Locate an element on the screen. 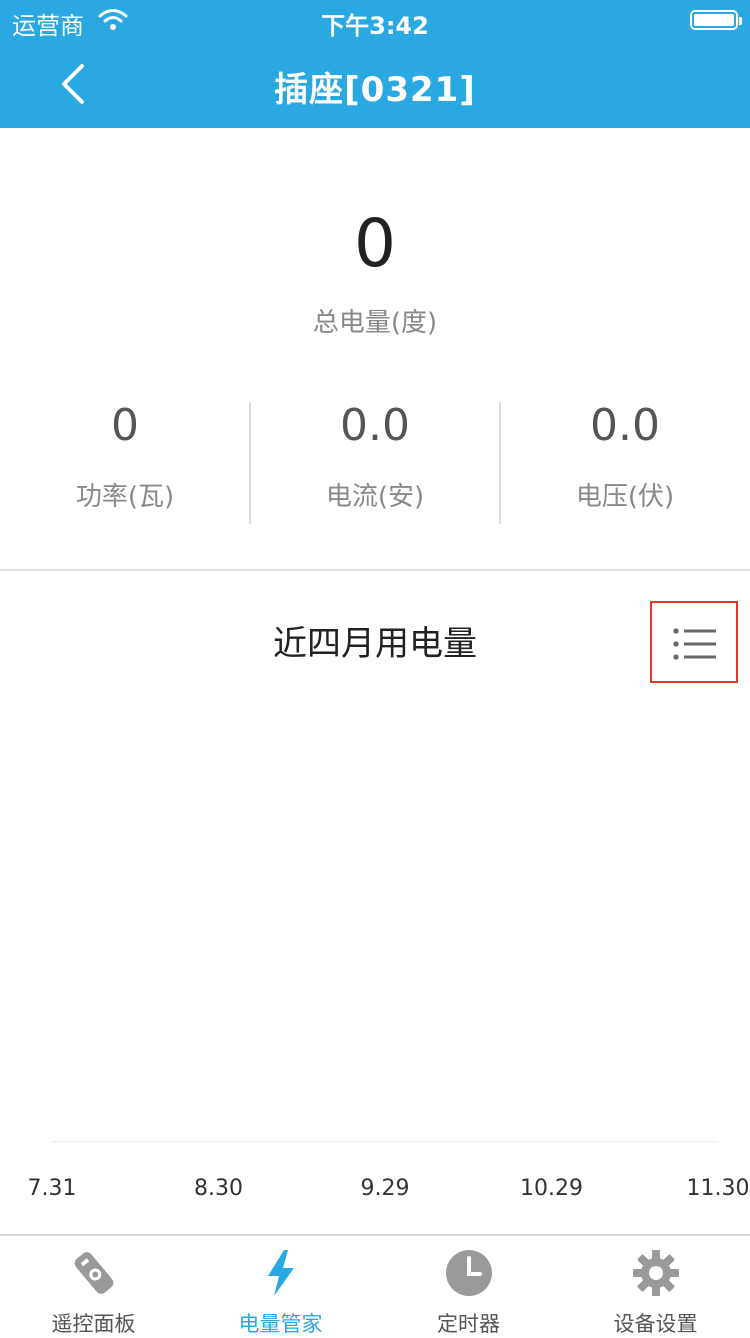 The height and width of the screenshot is (1338, 750). tab-timer: 定时器 is located at coordinates (468, 1286).